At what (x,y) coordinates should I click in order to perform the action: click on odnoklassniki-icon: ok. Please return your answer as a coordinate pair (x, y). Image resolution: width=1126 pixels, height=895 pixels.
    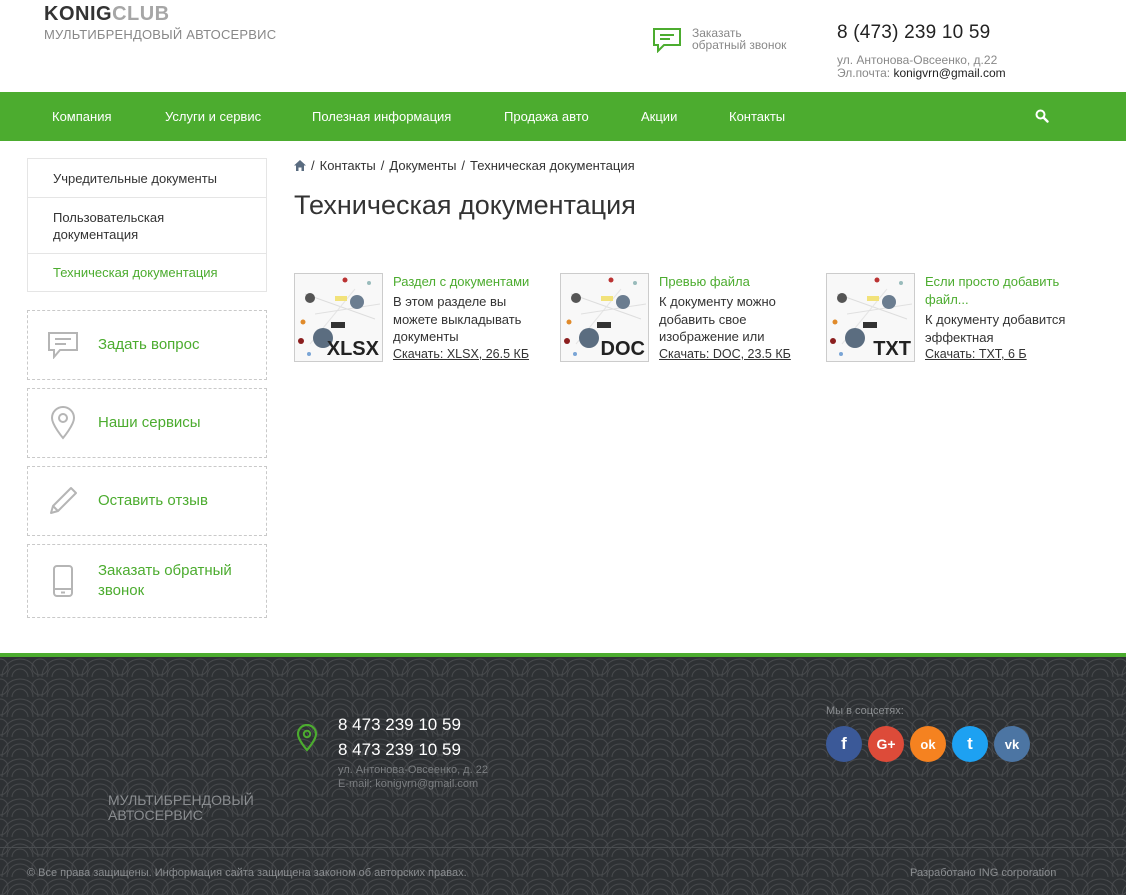
    Looking at the image, I should click on (928, 744).